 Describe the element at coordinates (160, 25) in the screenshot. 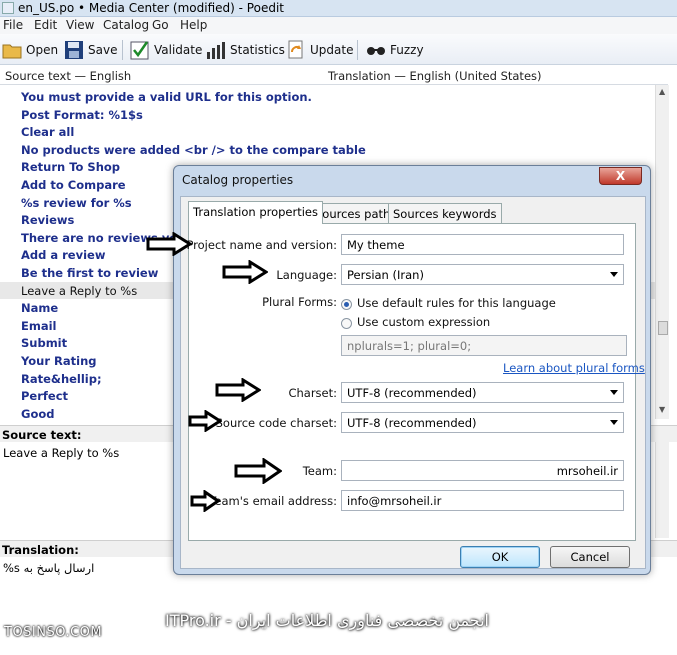

I see `menu-go: Go` at that location.